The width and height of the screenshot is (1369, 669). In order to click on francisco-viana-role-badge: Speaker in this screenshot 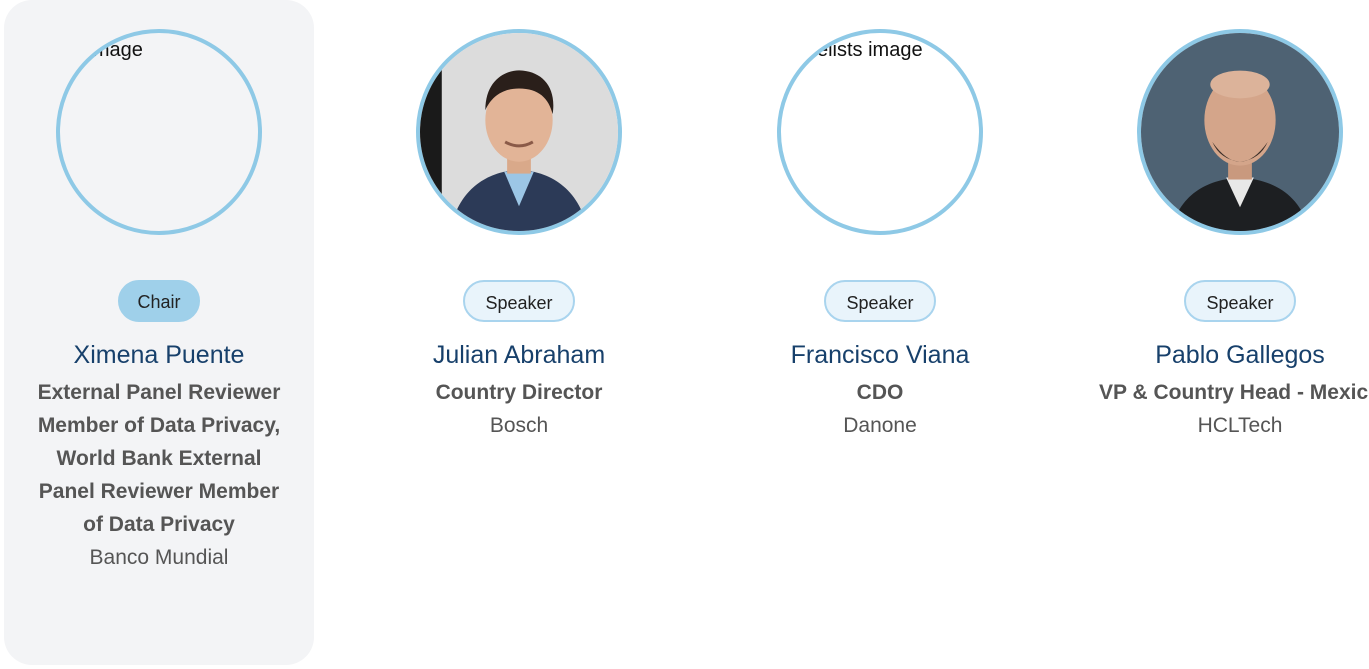, I will do `click(880, 301)`.